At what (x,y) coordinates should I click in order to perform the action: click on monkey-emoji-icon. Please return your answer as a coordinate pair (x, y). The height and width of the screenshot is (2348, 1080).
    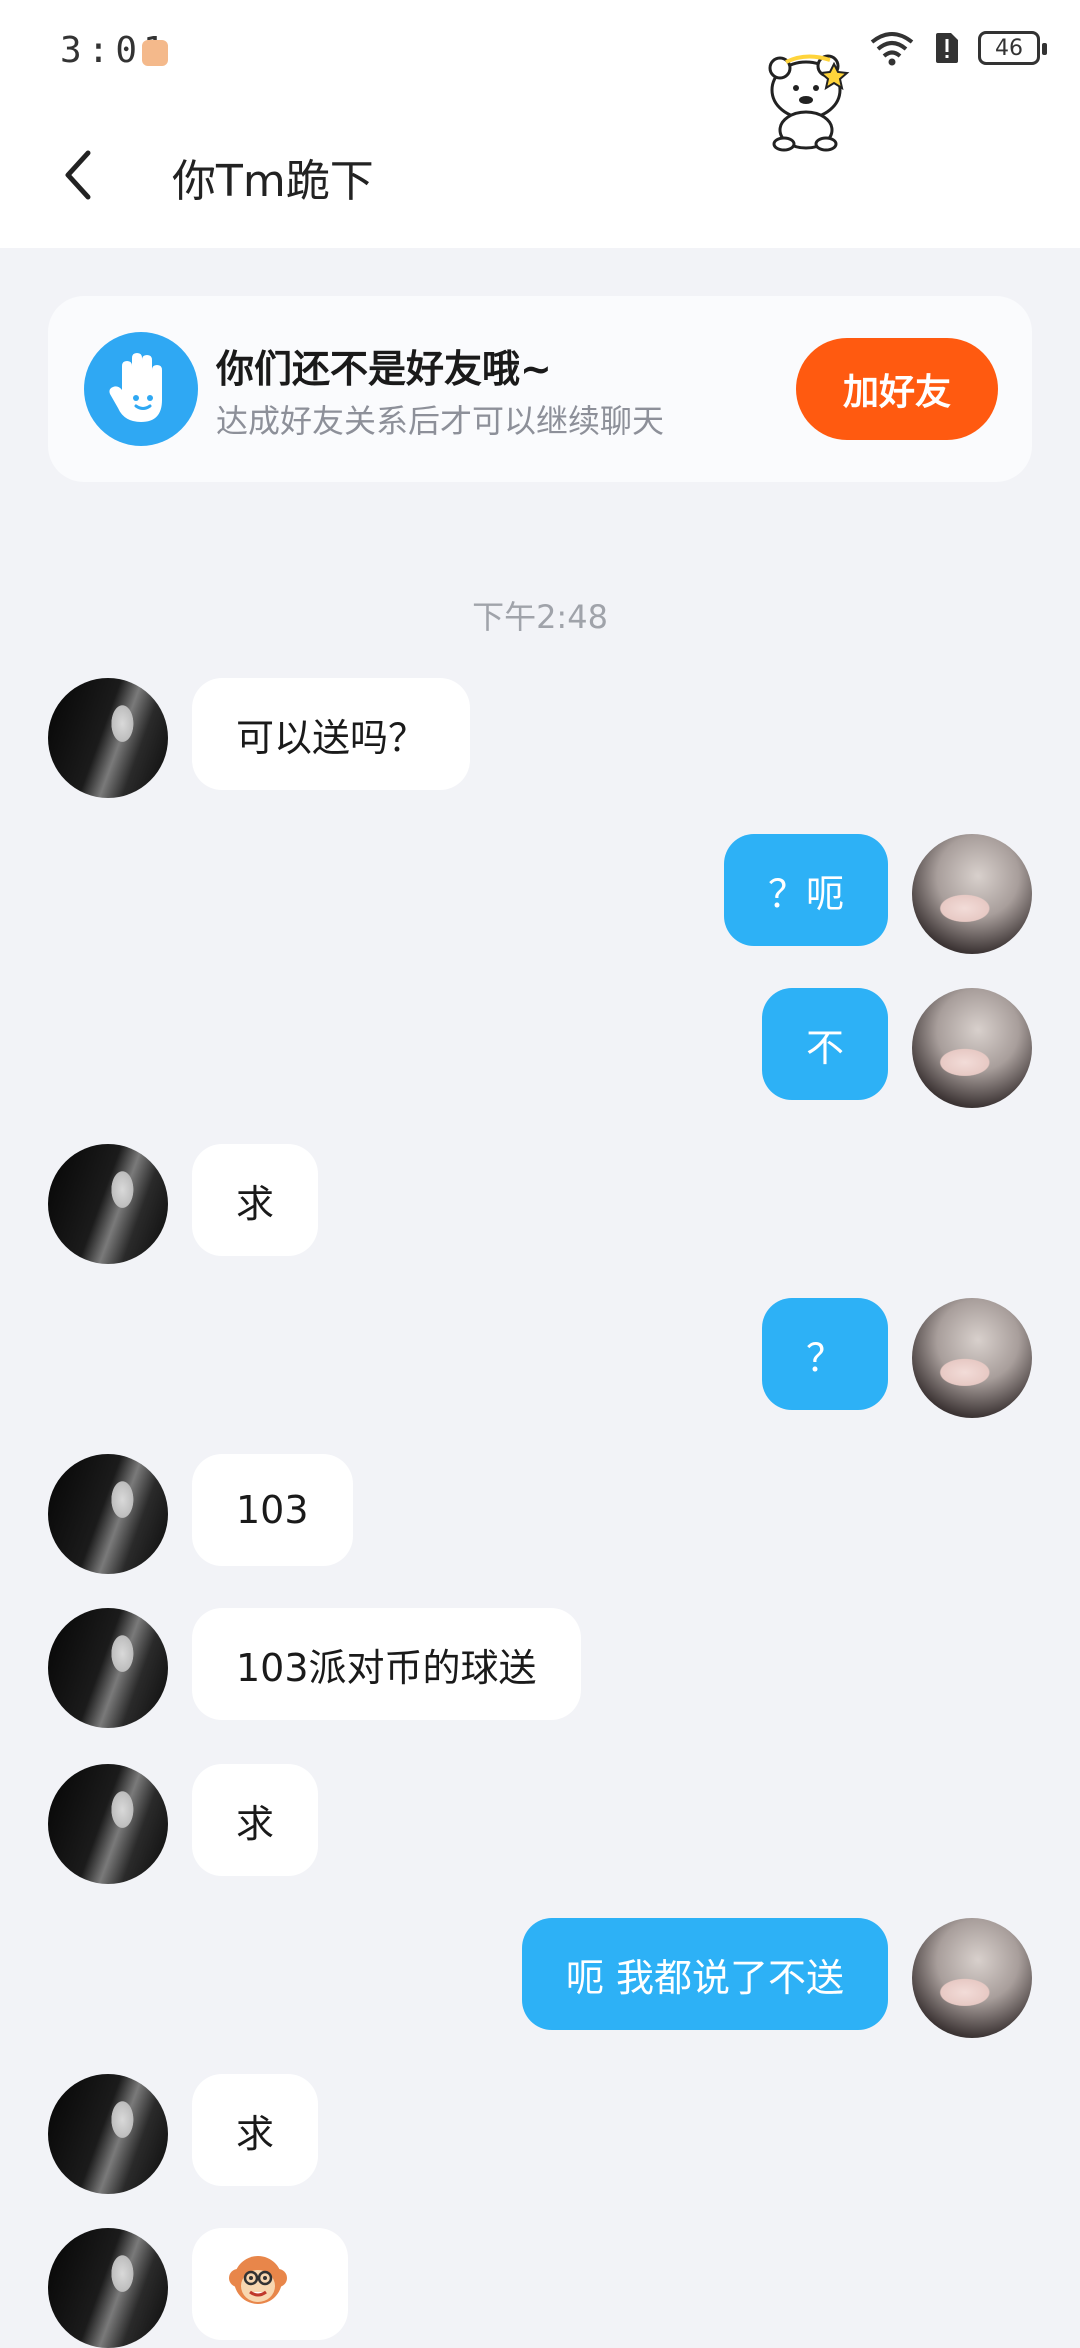
    Looking at the image, I should click on (258, 2284).